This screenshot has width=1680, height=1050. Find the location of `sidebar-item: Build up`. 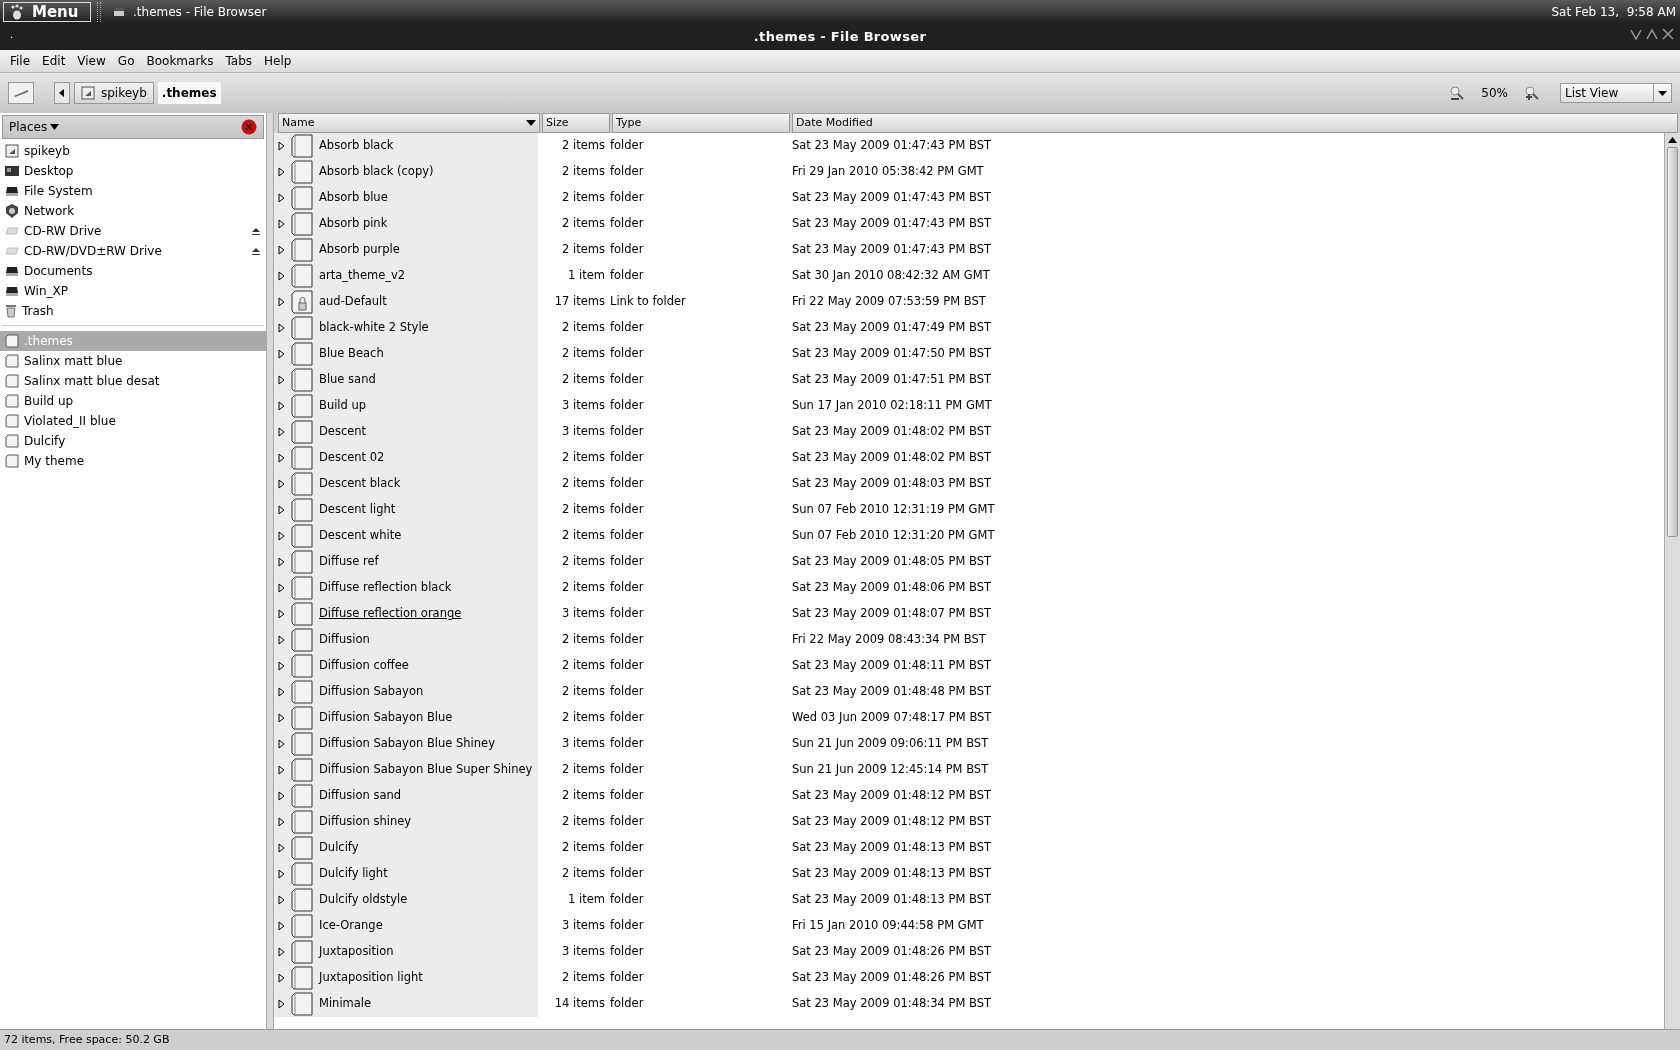

sidebar-item: Build up is located at coordinates (133, 401).